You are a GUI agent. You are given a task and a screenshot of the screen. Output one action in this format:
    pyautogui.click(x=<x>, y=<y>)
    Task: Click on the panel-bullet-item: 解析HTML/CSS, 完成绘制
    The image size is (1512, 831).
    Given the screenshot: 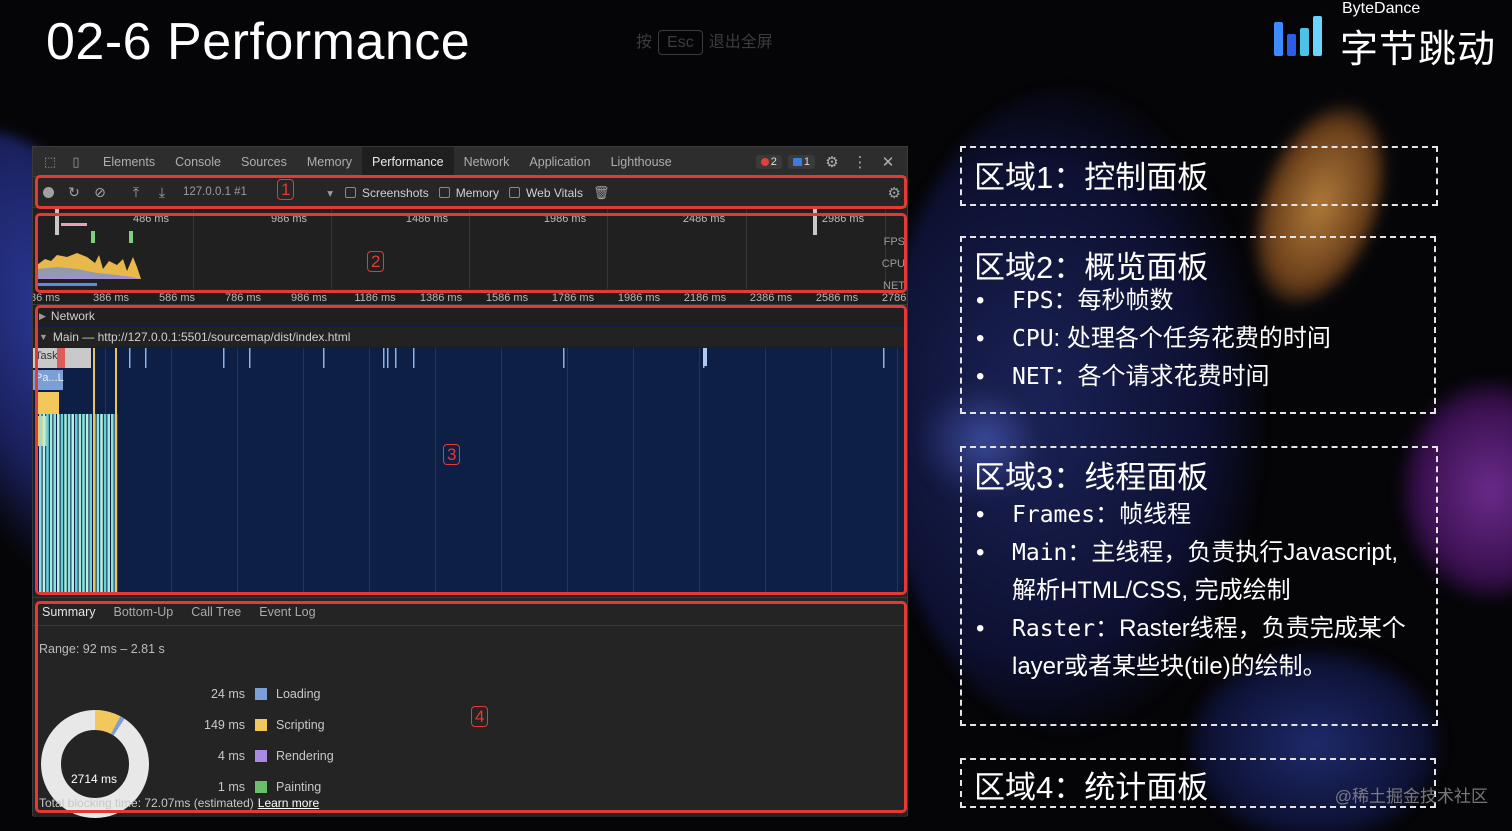 What is the action you would take?
    pyautogui.click(x=1191, y=591)
    